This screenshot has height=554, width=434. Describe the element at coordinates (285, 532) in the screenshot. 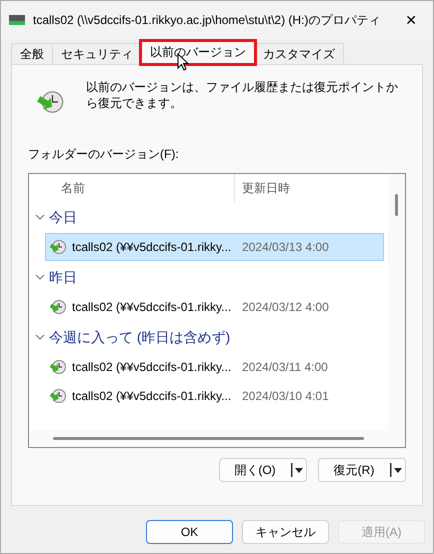

I see `dialog-button: キャンセル` at that location.